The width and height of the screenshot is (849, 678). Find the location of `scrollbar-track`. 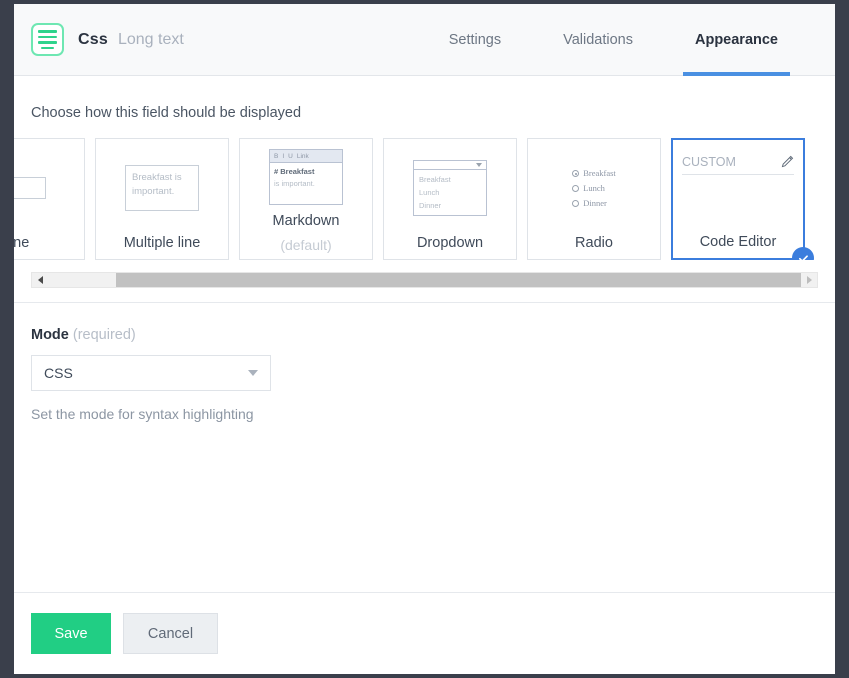

scrollbar-track is located at coordinates (424, 280).